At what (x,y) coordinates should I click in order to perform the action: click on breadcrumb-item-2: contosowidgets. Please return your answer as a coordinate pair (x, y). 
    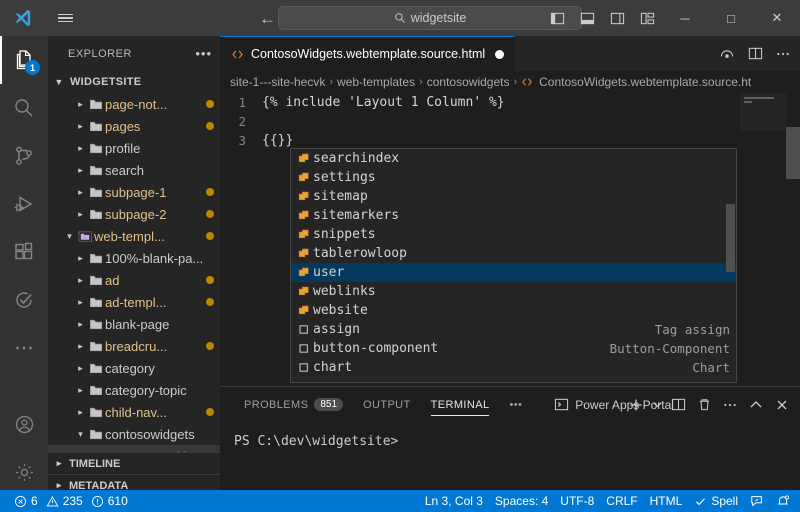
    Looking at the image, I should click on (468, 82).